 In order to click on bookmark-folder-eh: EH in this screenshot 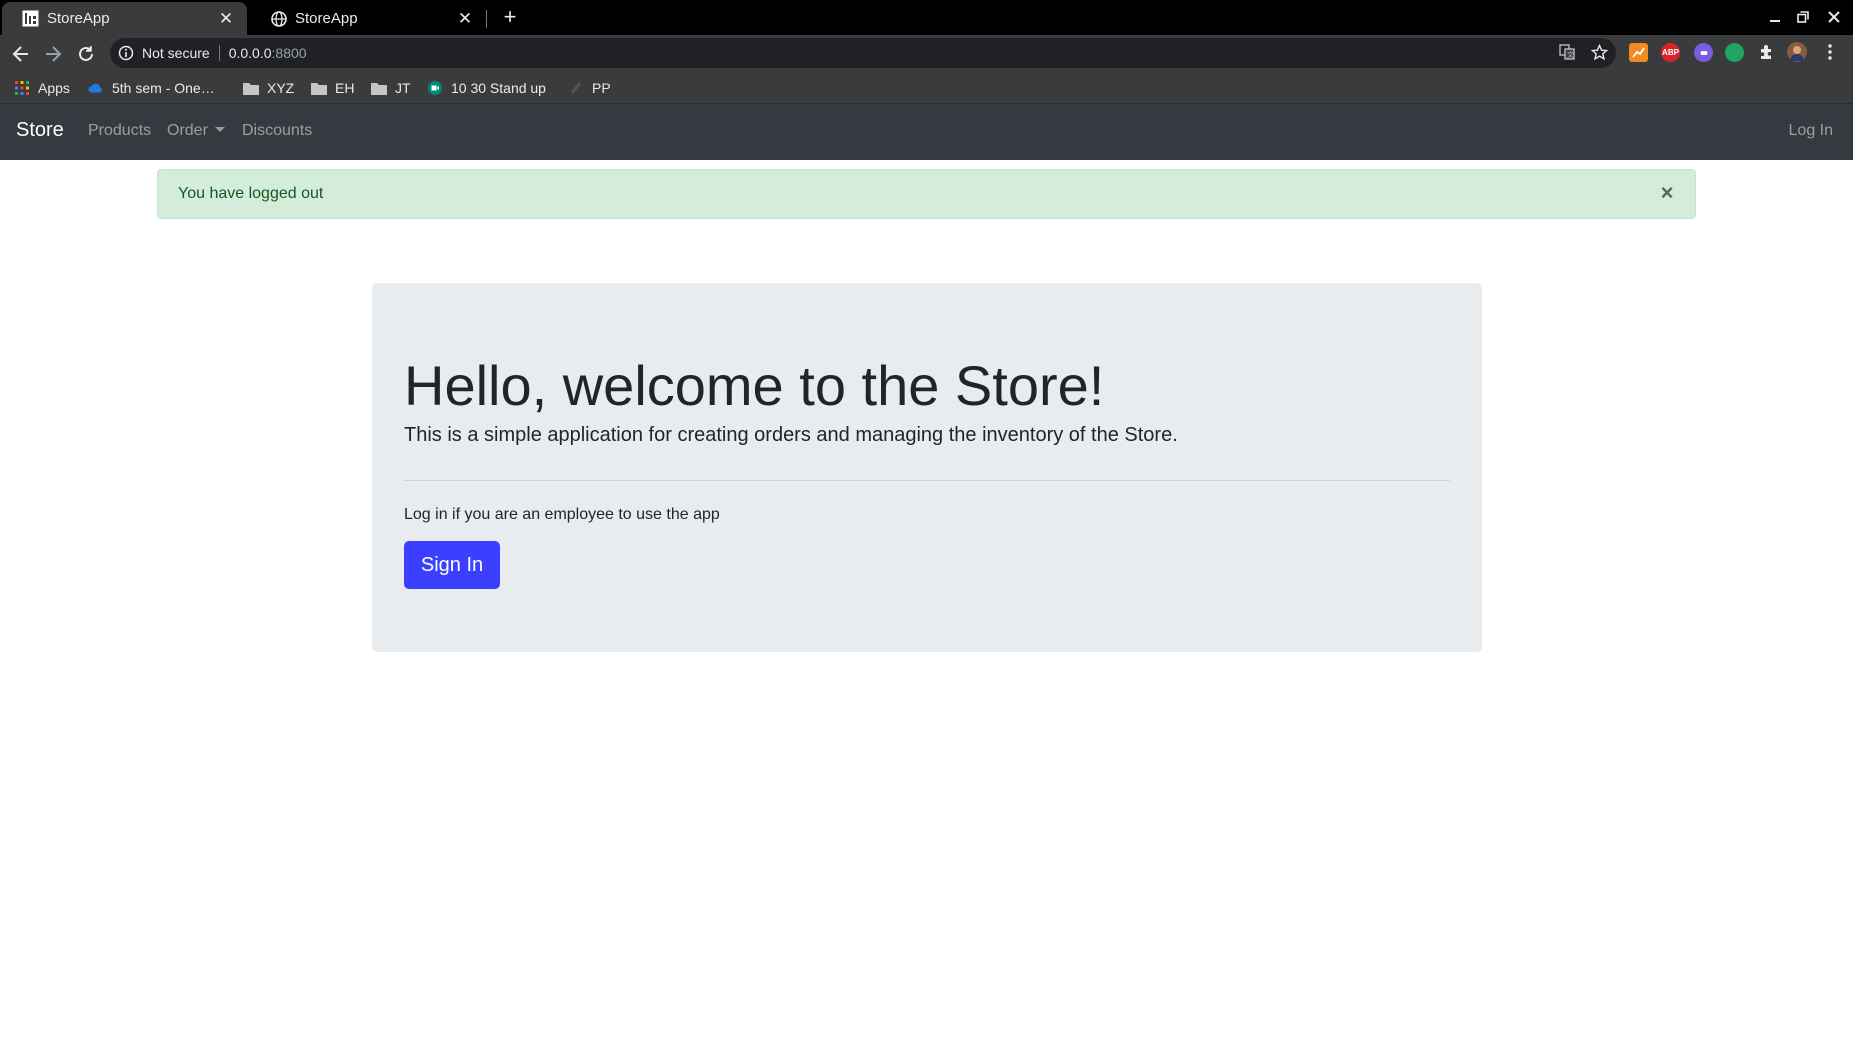, I will do `click(332, 88)`.